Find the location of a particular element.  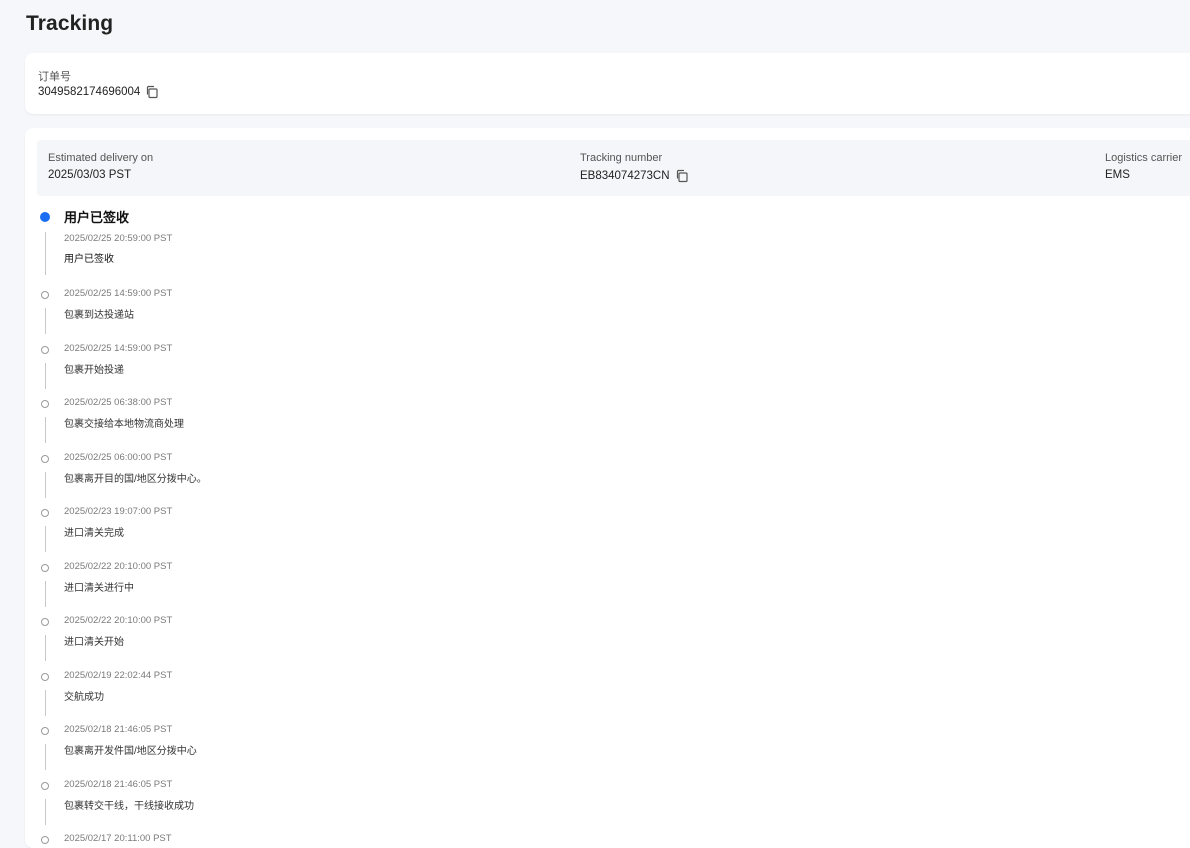

logistics-carrier-label: Logistics carrier is located at coordinates (1144, 158).